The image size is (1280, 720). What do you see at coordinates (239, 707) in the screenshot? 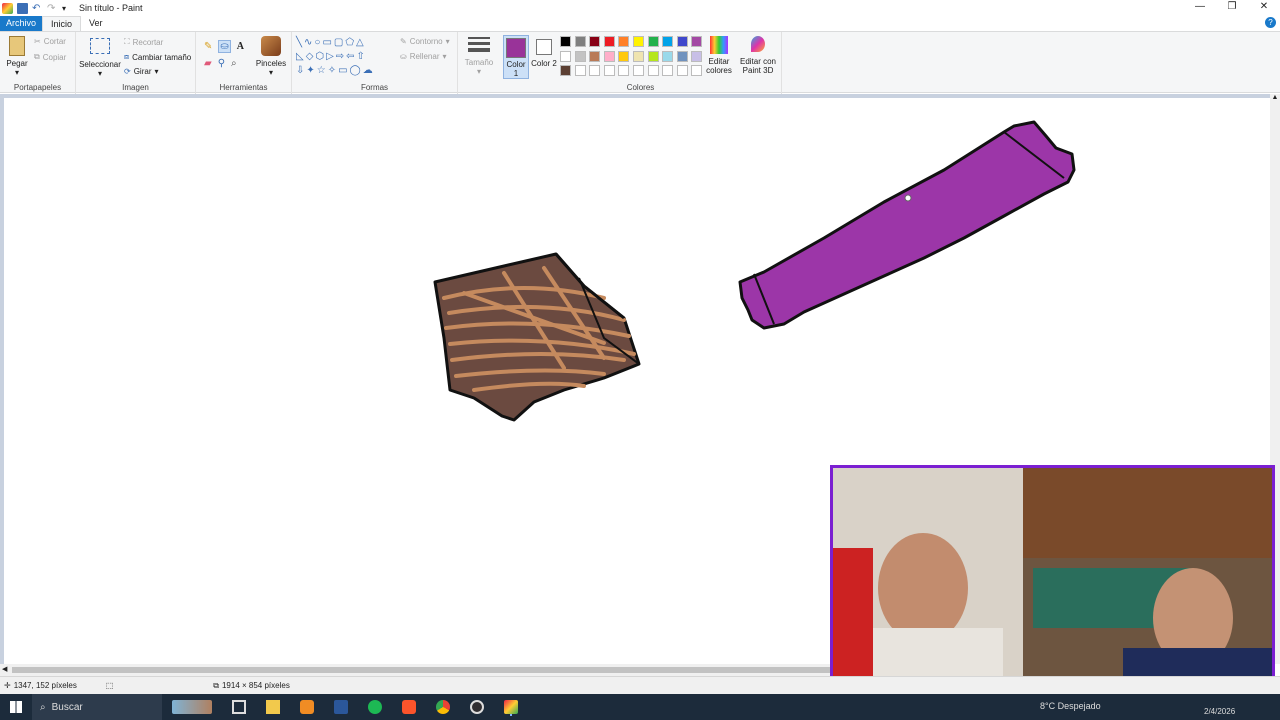
I see `task-view-icon` at bounding box center [239, 707].